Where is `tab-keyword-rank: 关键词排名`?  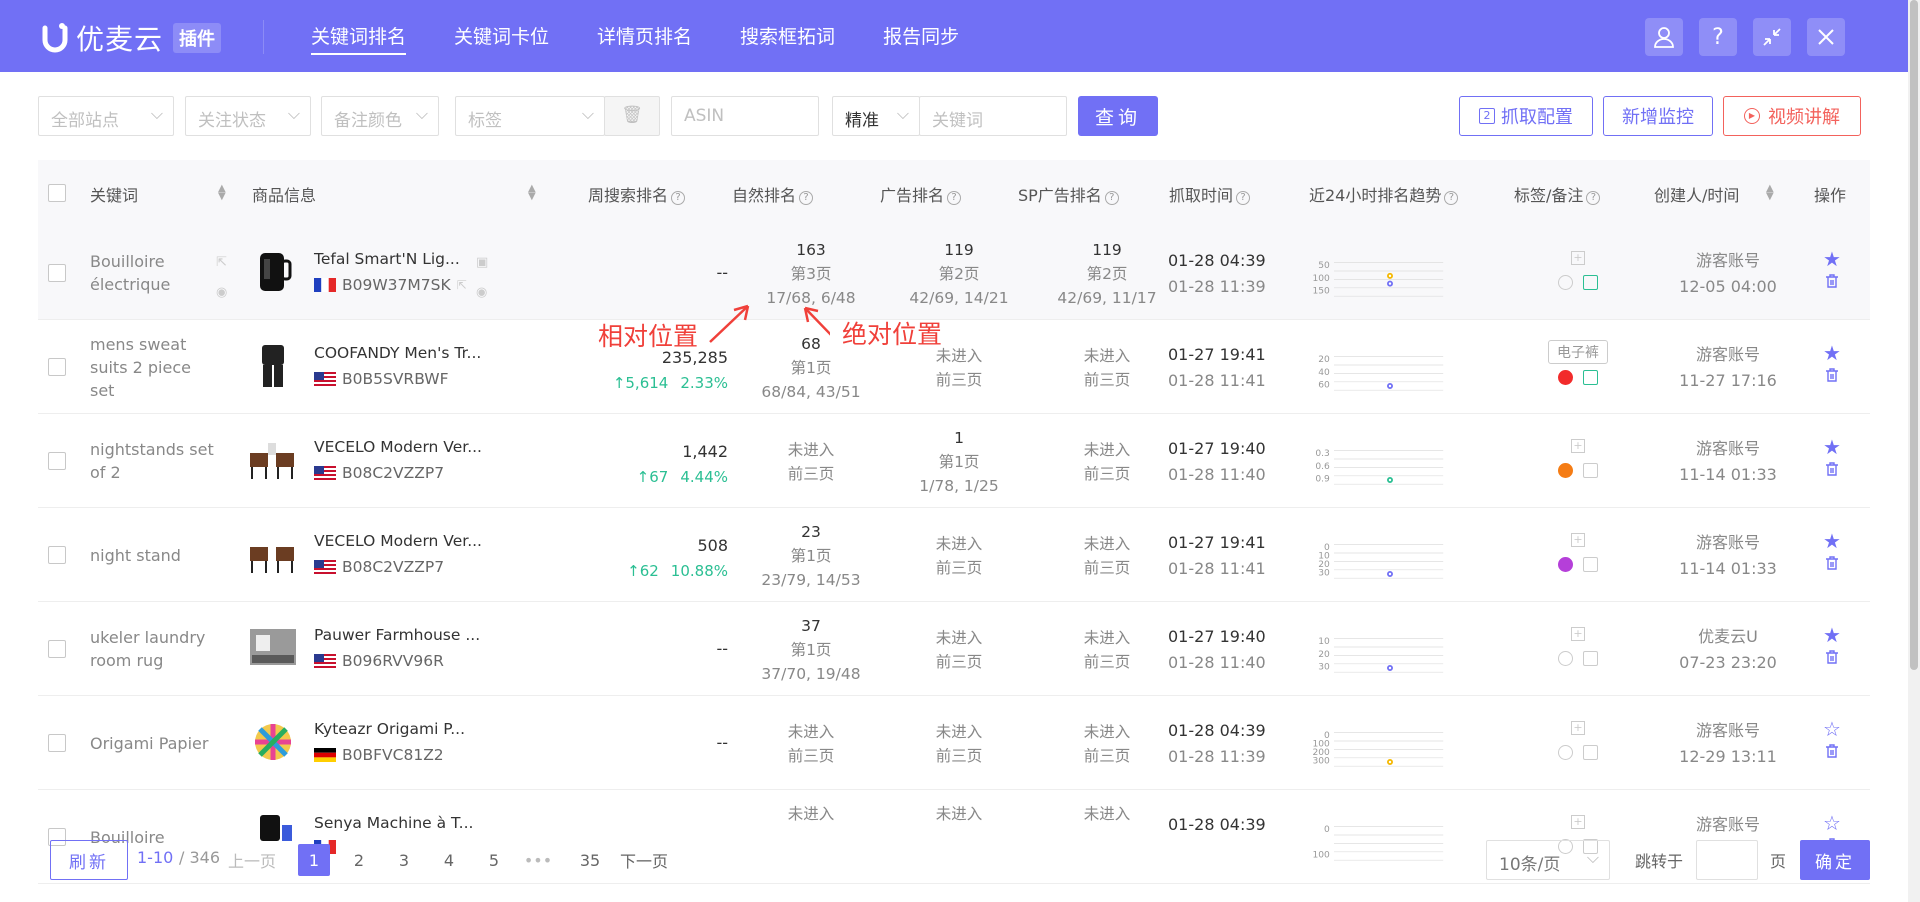 tab-keyword-rank: 关键词排名 is located at coordinates (359, 38).